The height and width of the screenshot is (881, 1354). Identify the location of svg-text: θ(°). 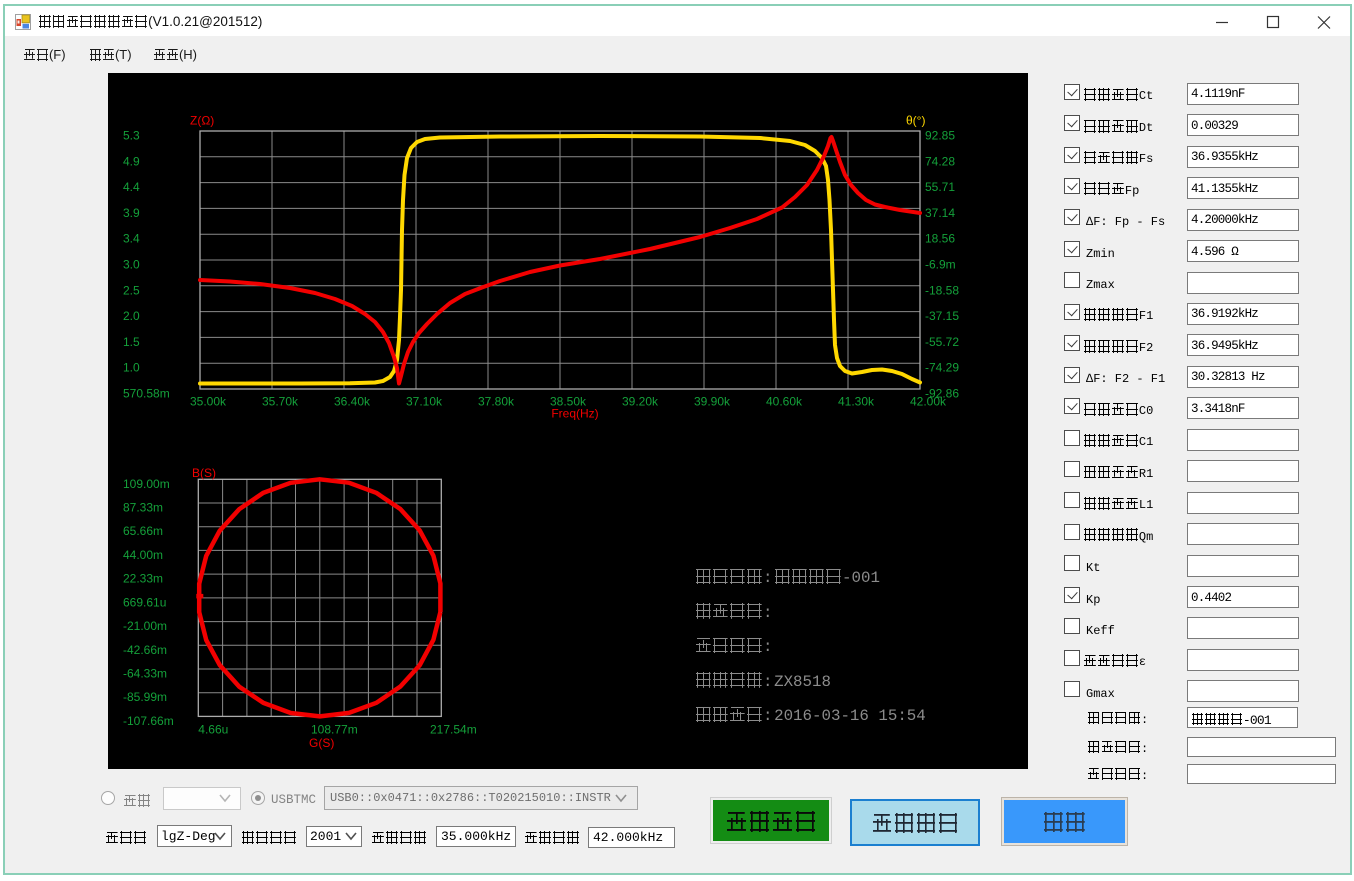
(915, 121).